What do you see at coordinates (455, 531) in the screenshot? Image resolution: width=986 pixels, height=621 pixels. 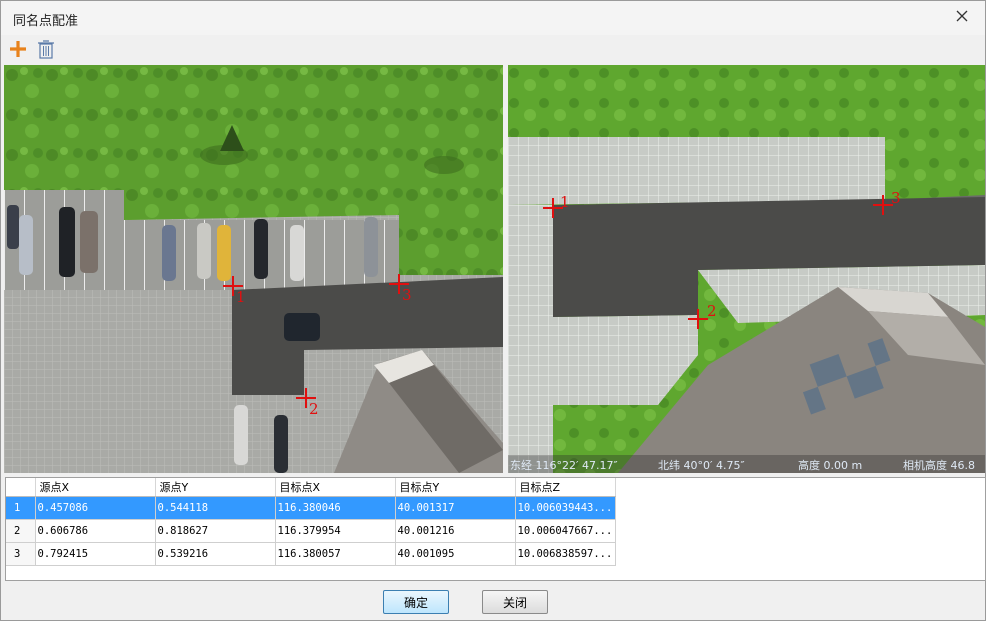 I see `cell-target-y: 40.001216` at bounding box center [455, 531].